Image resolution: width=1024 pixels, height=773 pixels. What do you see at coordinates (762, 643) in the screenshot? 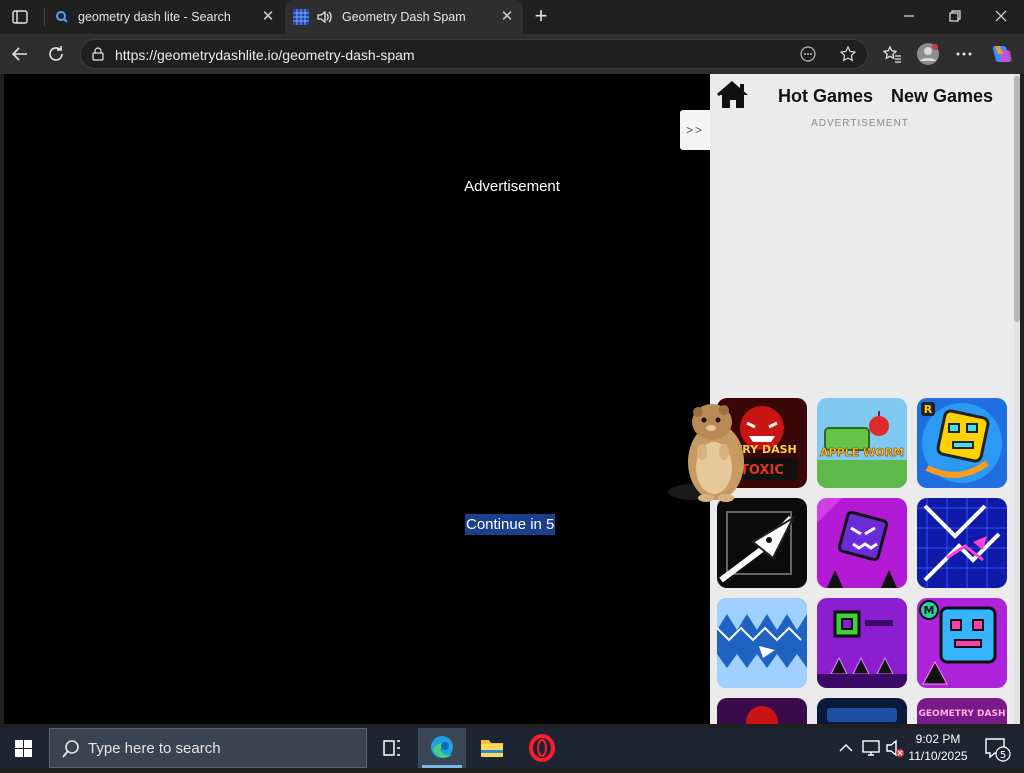
I see `spike-wave-thumbnail` at bounding box center [762, 643].